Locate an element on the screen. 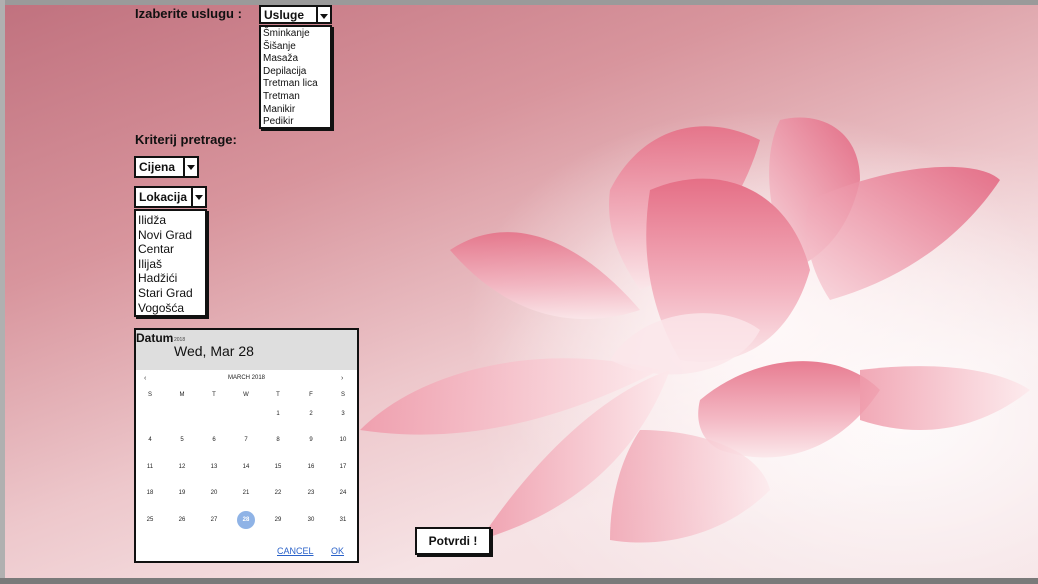 Image resolution: width=1038 pixels, height=584 pixels. calendar-day: 31 is located at coordinates (343, 520).